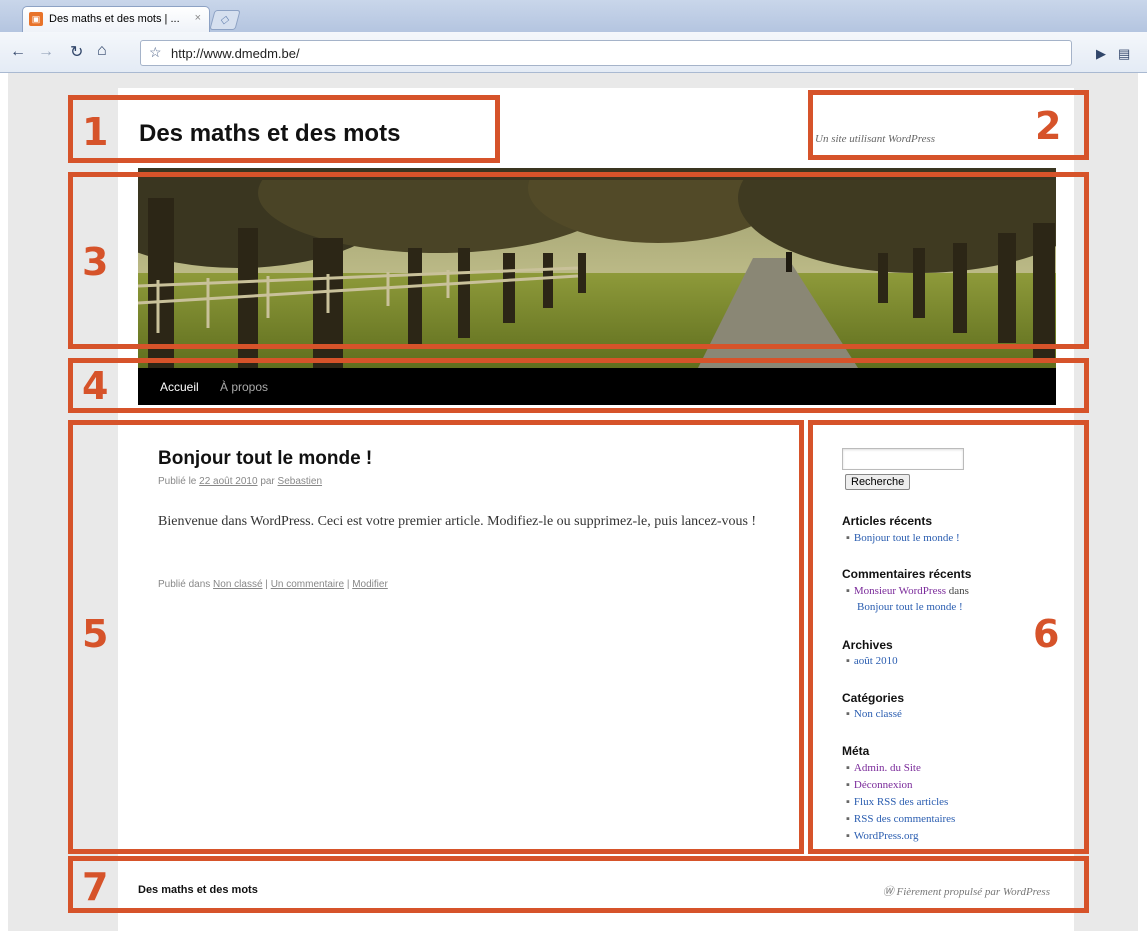 The width and height of the screenshot is (1147, 931). Describe the element at coordinates (1124, 54) in the screenshot. I see `wrench-icon: ▤` at that location.